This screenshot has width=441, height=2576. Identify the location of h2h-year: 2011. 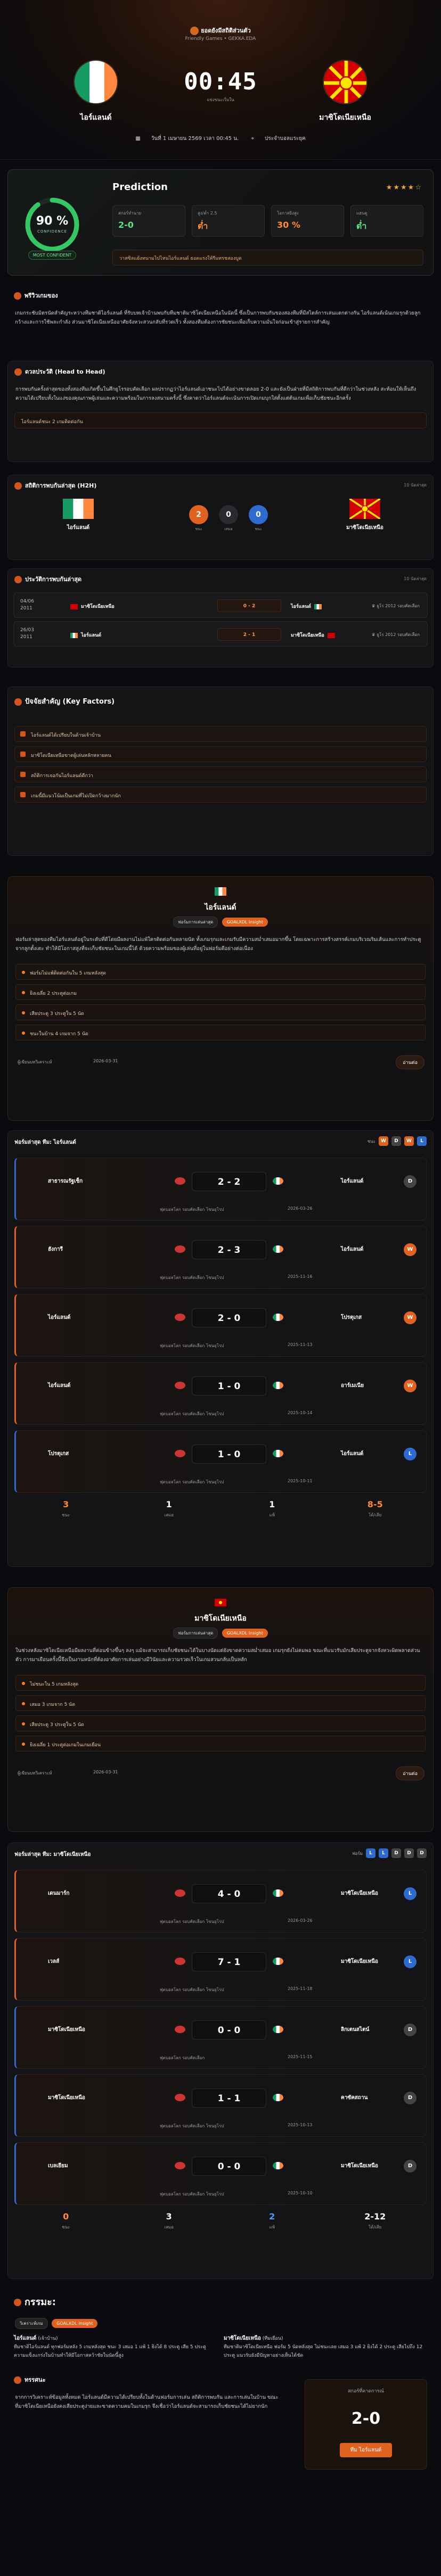
(26, 637).